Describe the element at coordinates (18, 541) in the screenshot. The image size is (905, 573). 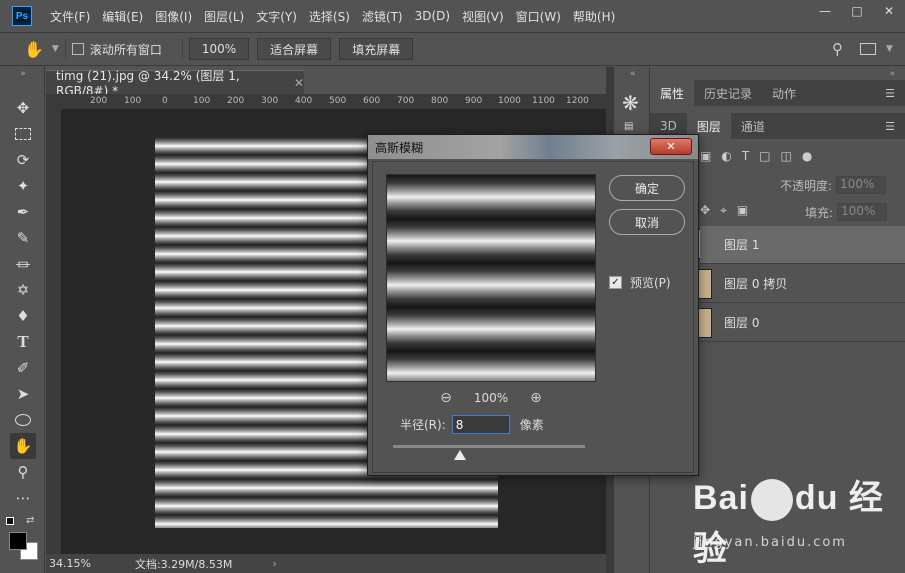
I see `foreground-color-swatch` at that location.